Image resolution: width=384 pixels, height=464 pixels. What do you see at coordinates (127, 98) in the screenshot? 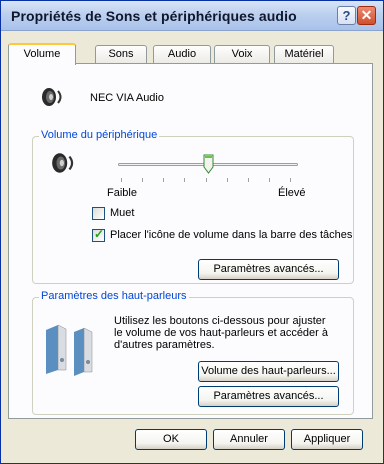
I see `device-name: NEC VIA Audio` at bounding box center [127, 98].